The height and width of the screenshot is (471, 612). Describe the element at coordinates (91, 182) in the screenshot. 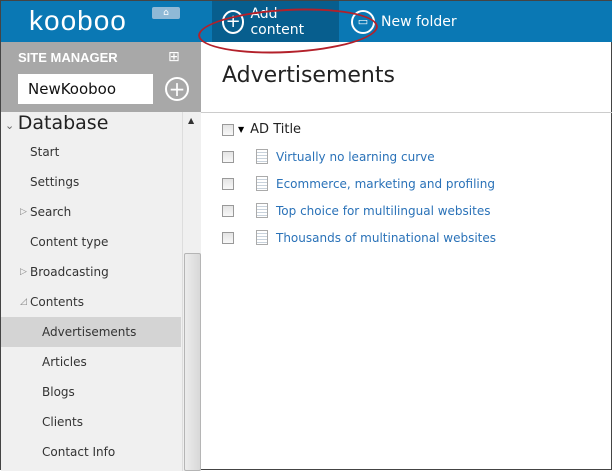

I see `sidebar-item: Settings` at that location.